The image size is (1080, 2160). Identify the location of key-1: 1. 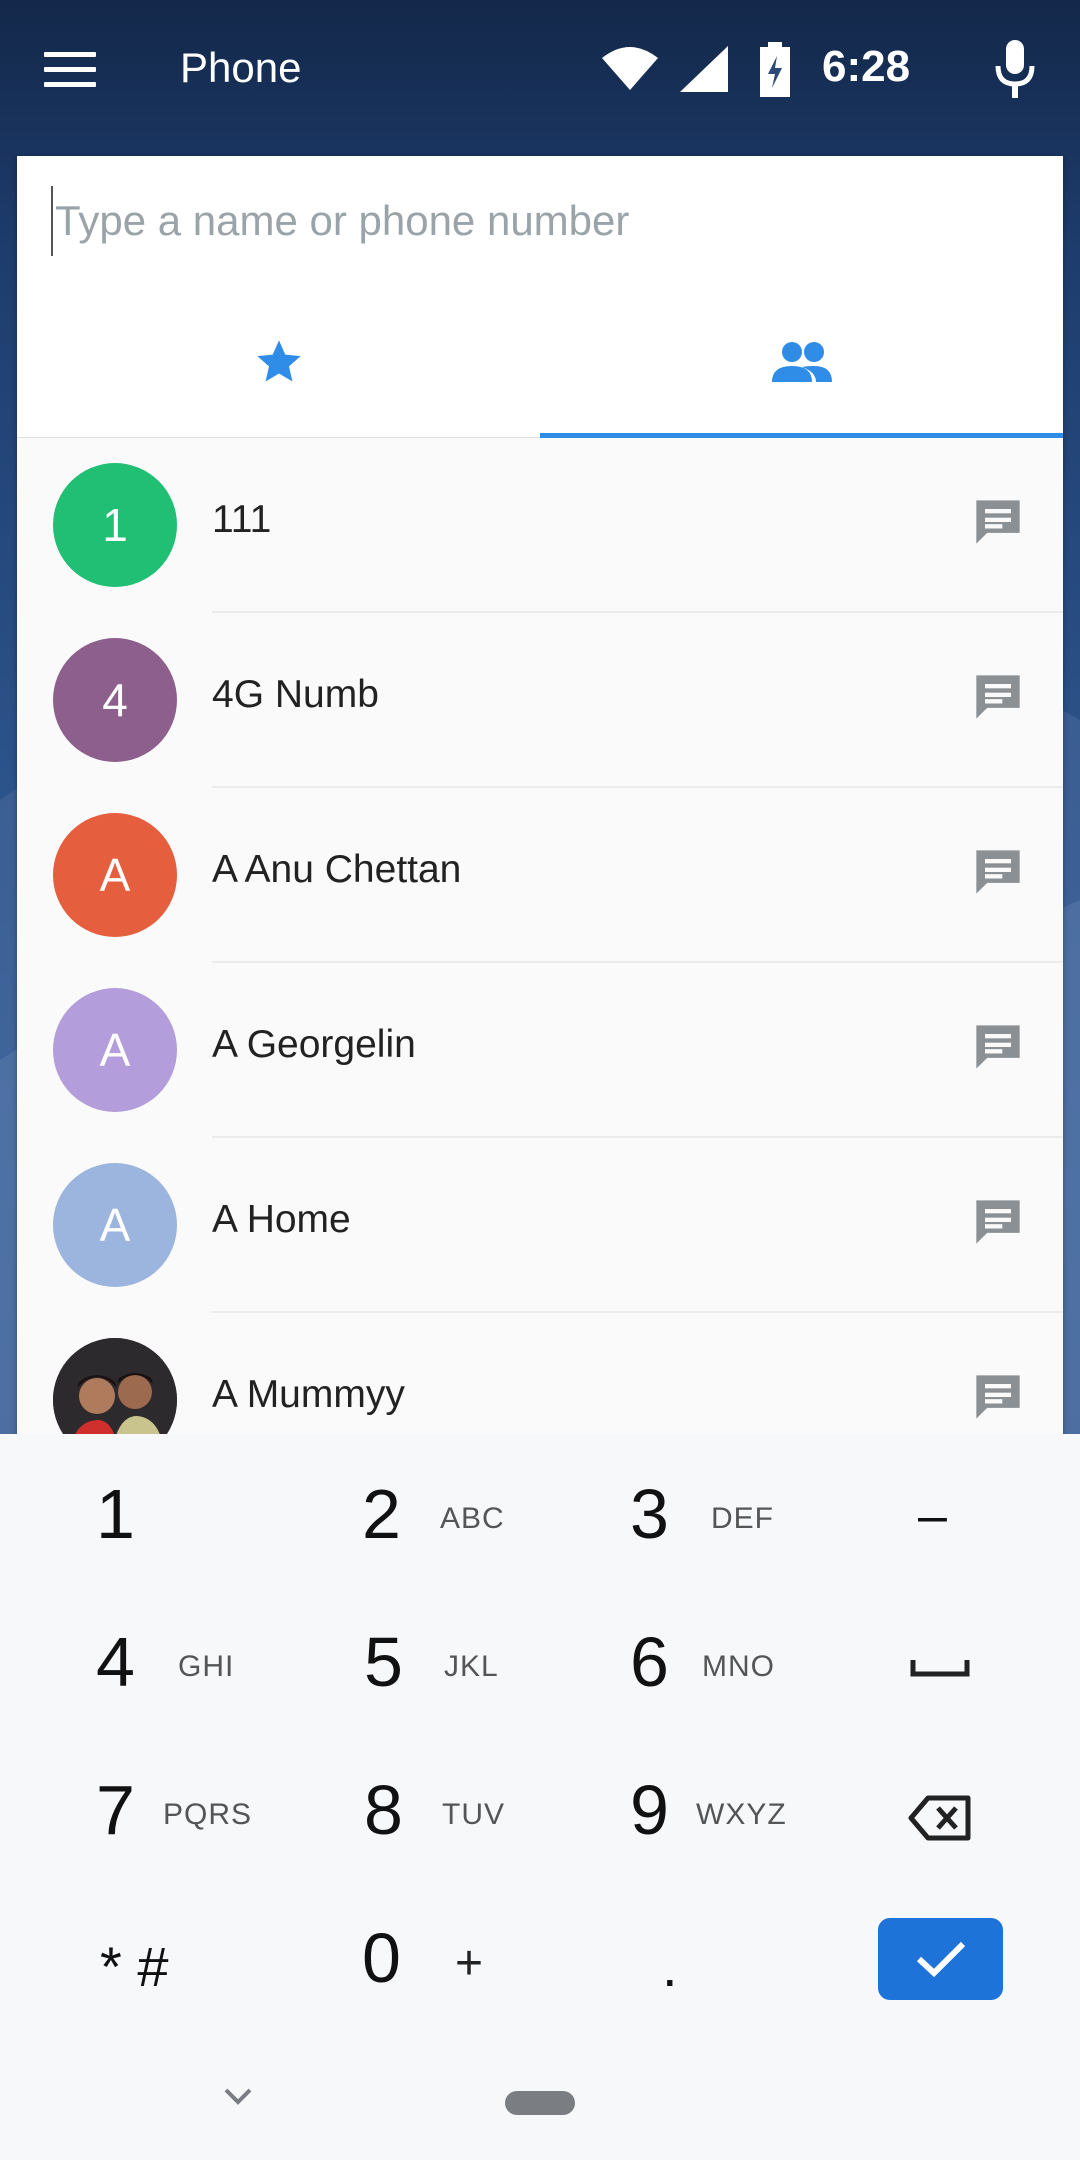
(135, 1508).